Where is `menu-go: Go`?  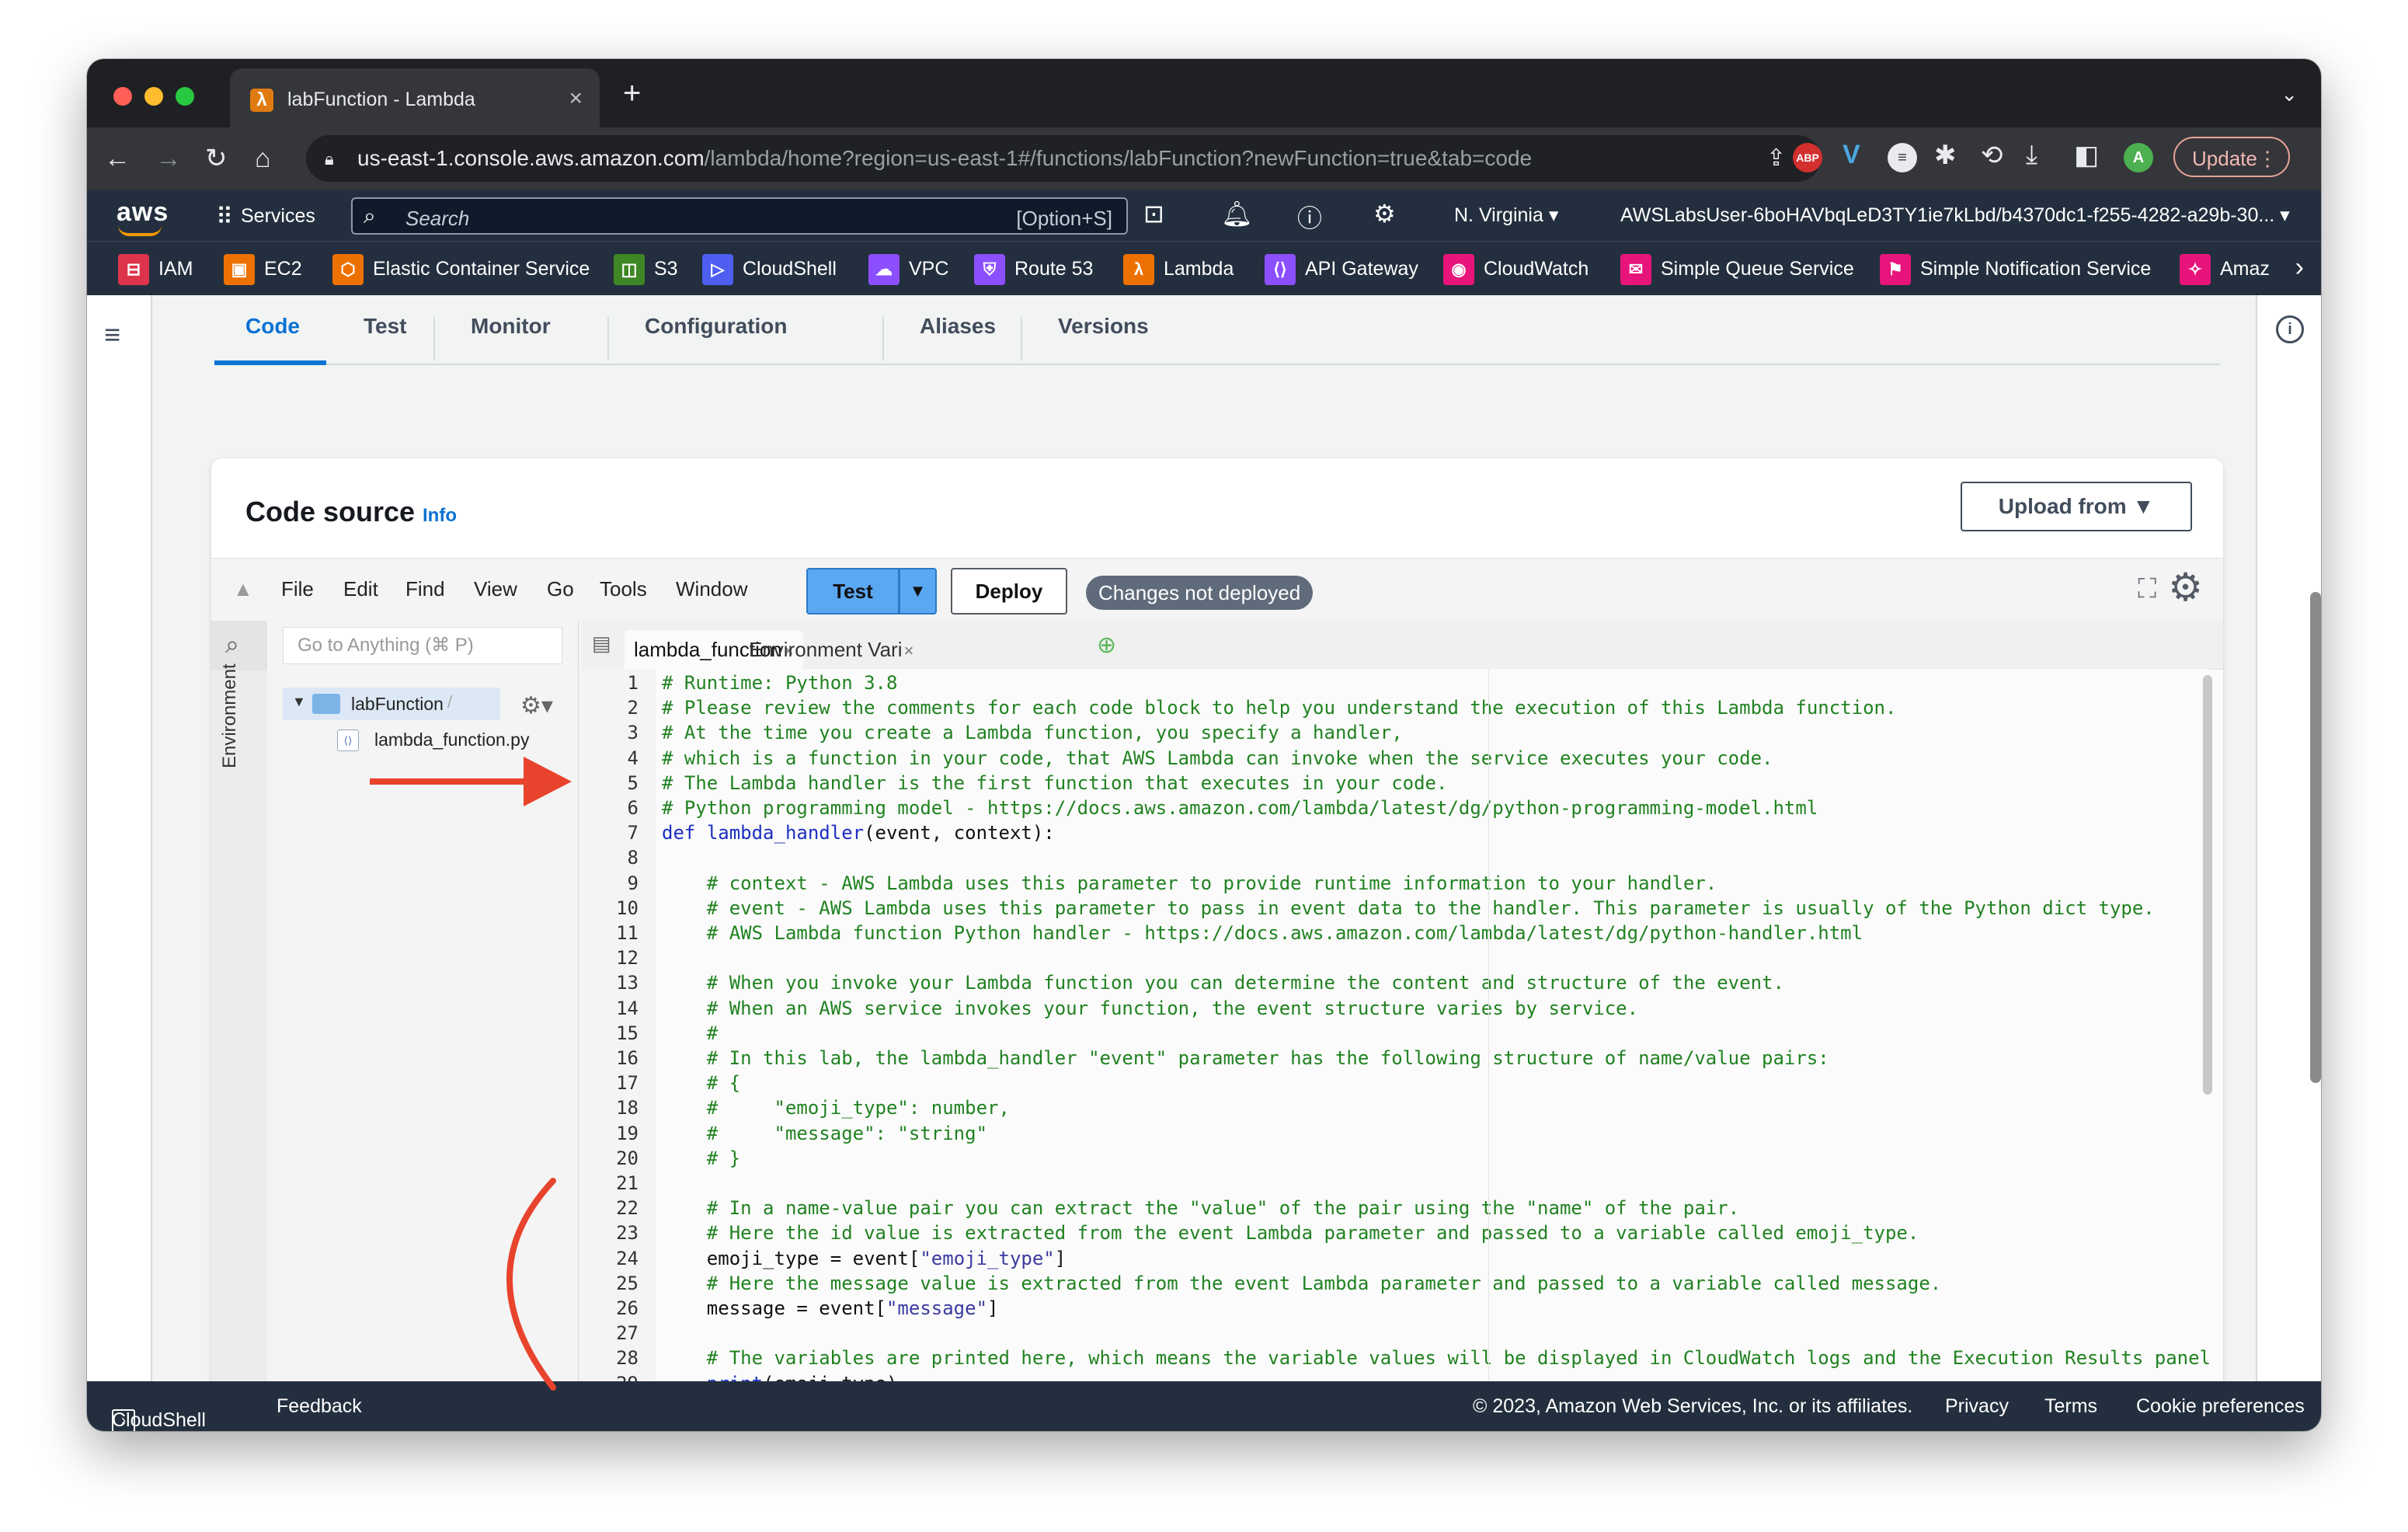
menu-go: Go is located at coordinates (560, 589).